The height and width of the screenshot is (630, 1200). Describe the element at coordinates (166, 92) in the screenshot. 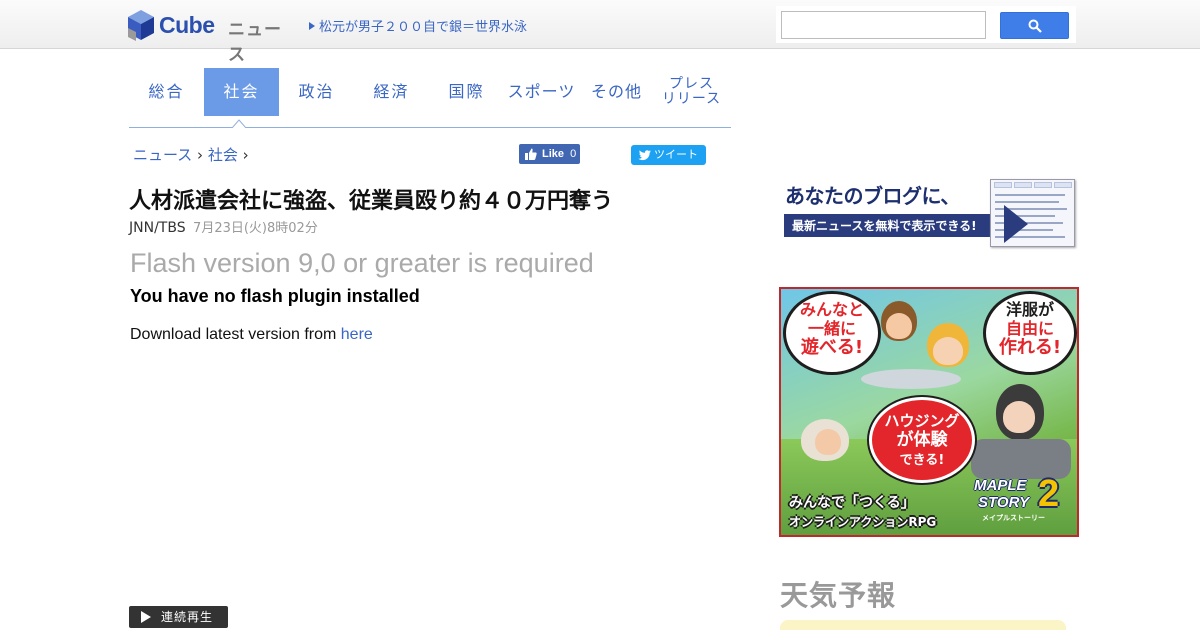

I see `nav-tab-general: 総合` at that location.